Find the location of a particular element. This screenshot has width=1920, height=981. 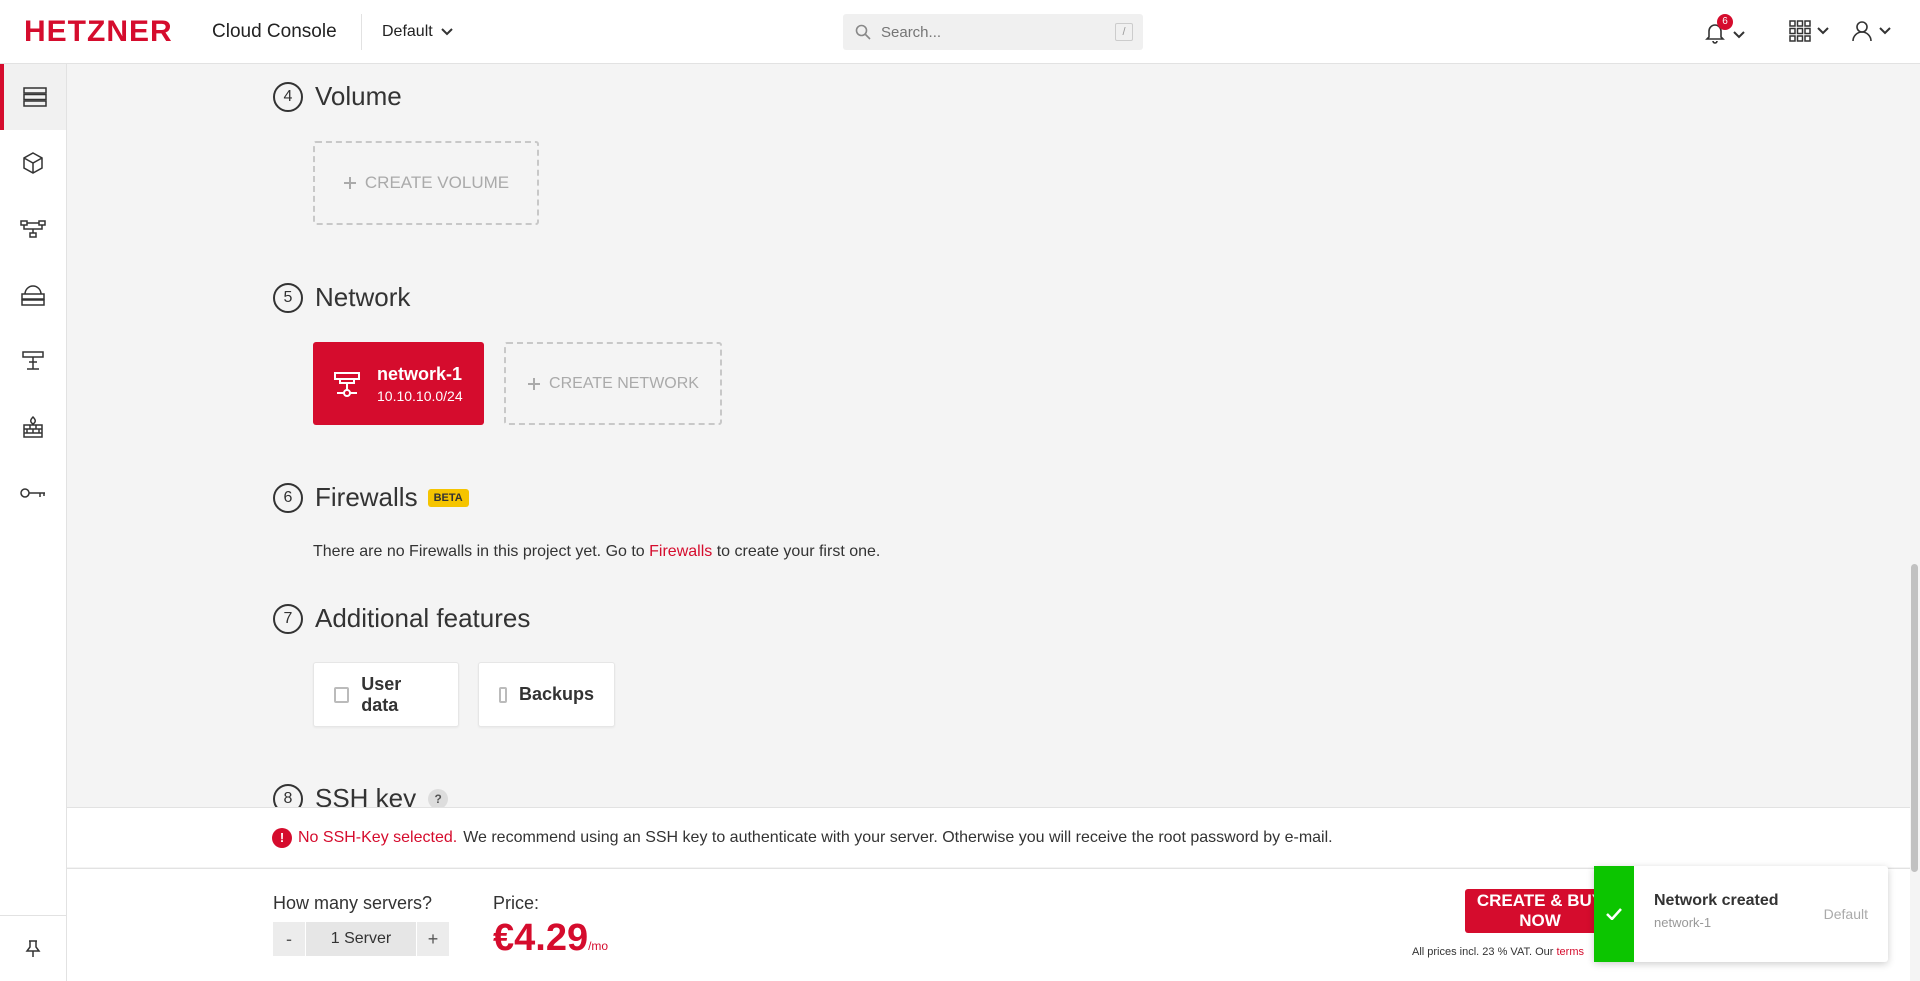

network-card-selected: network-1 10.10.10.0/24 is located at coordinates (398, 383).